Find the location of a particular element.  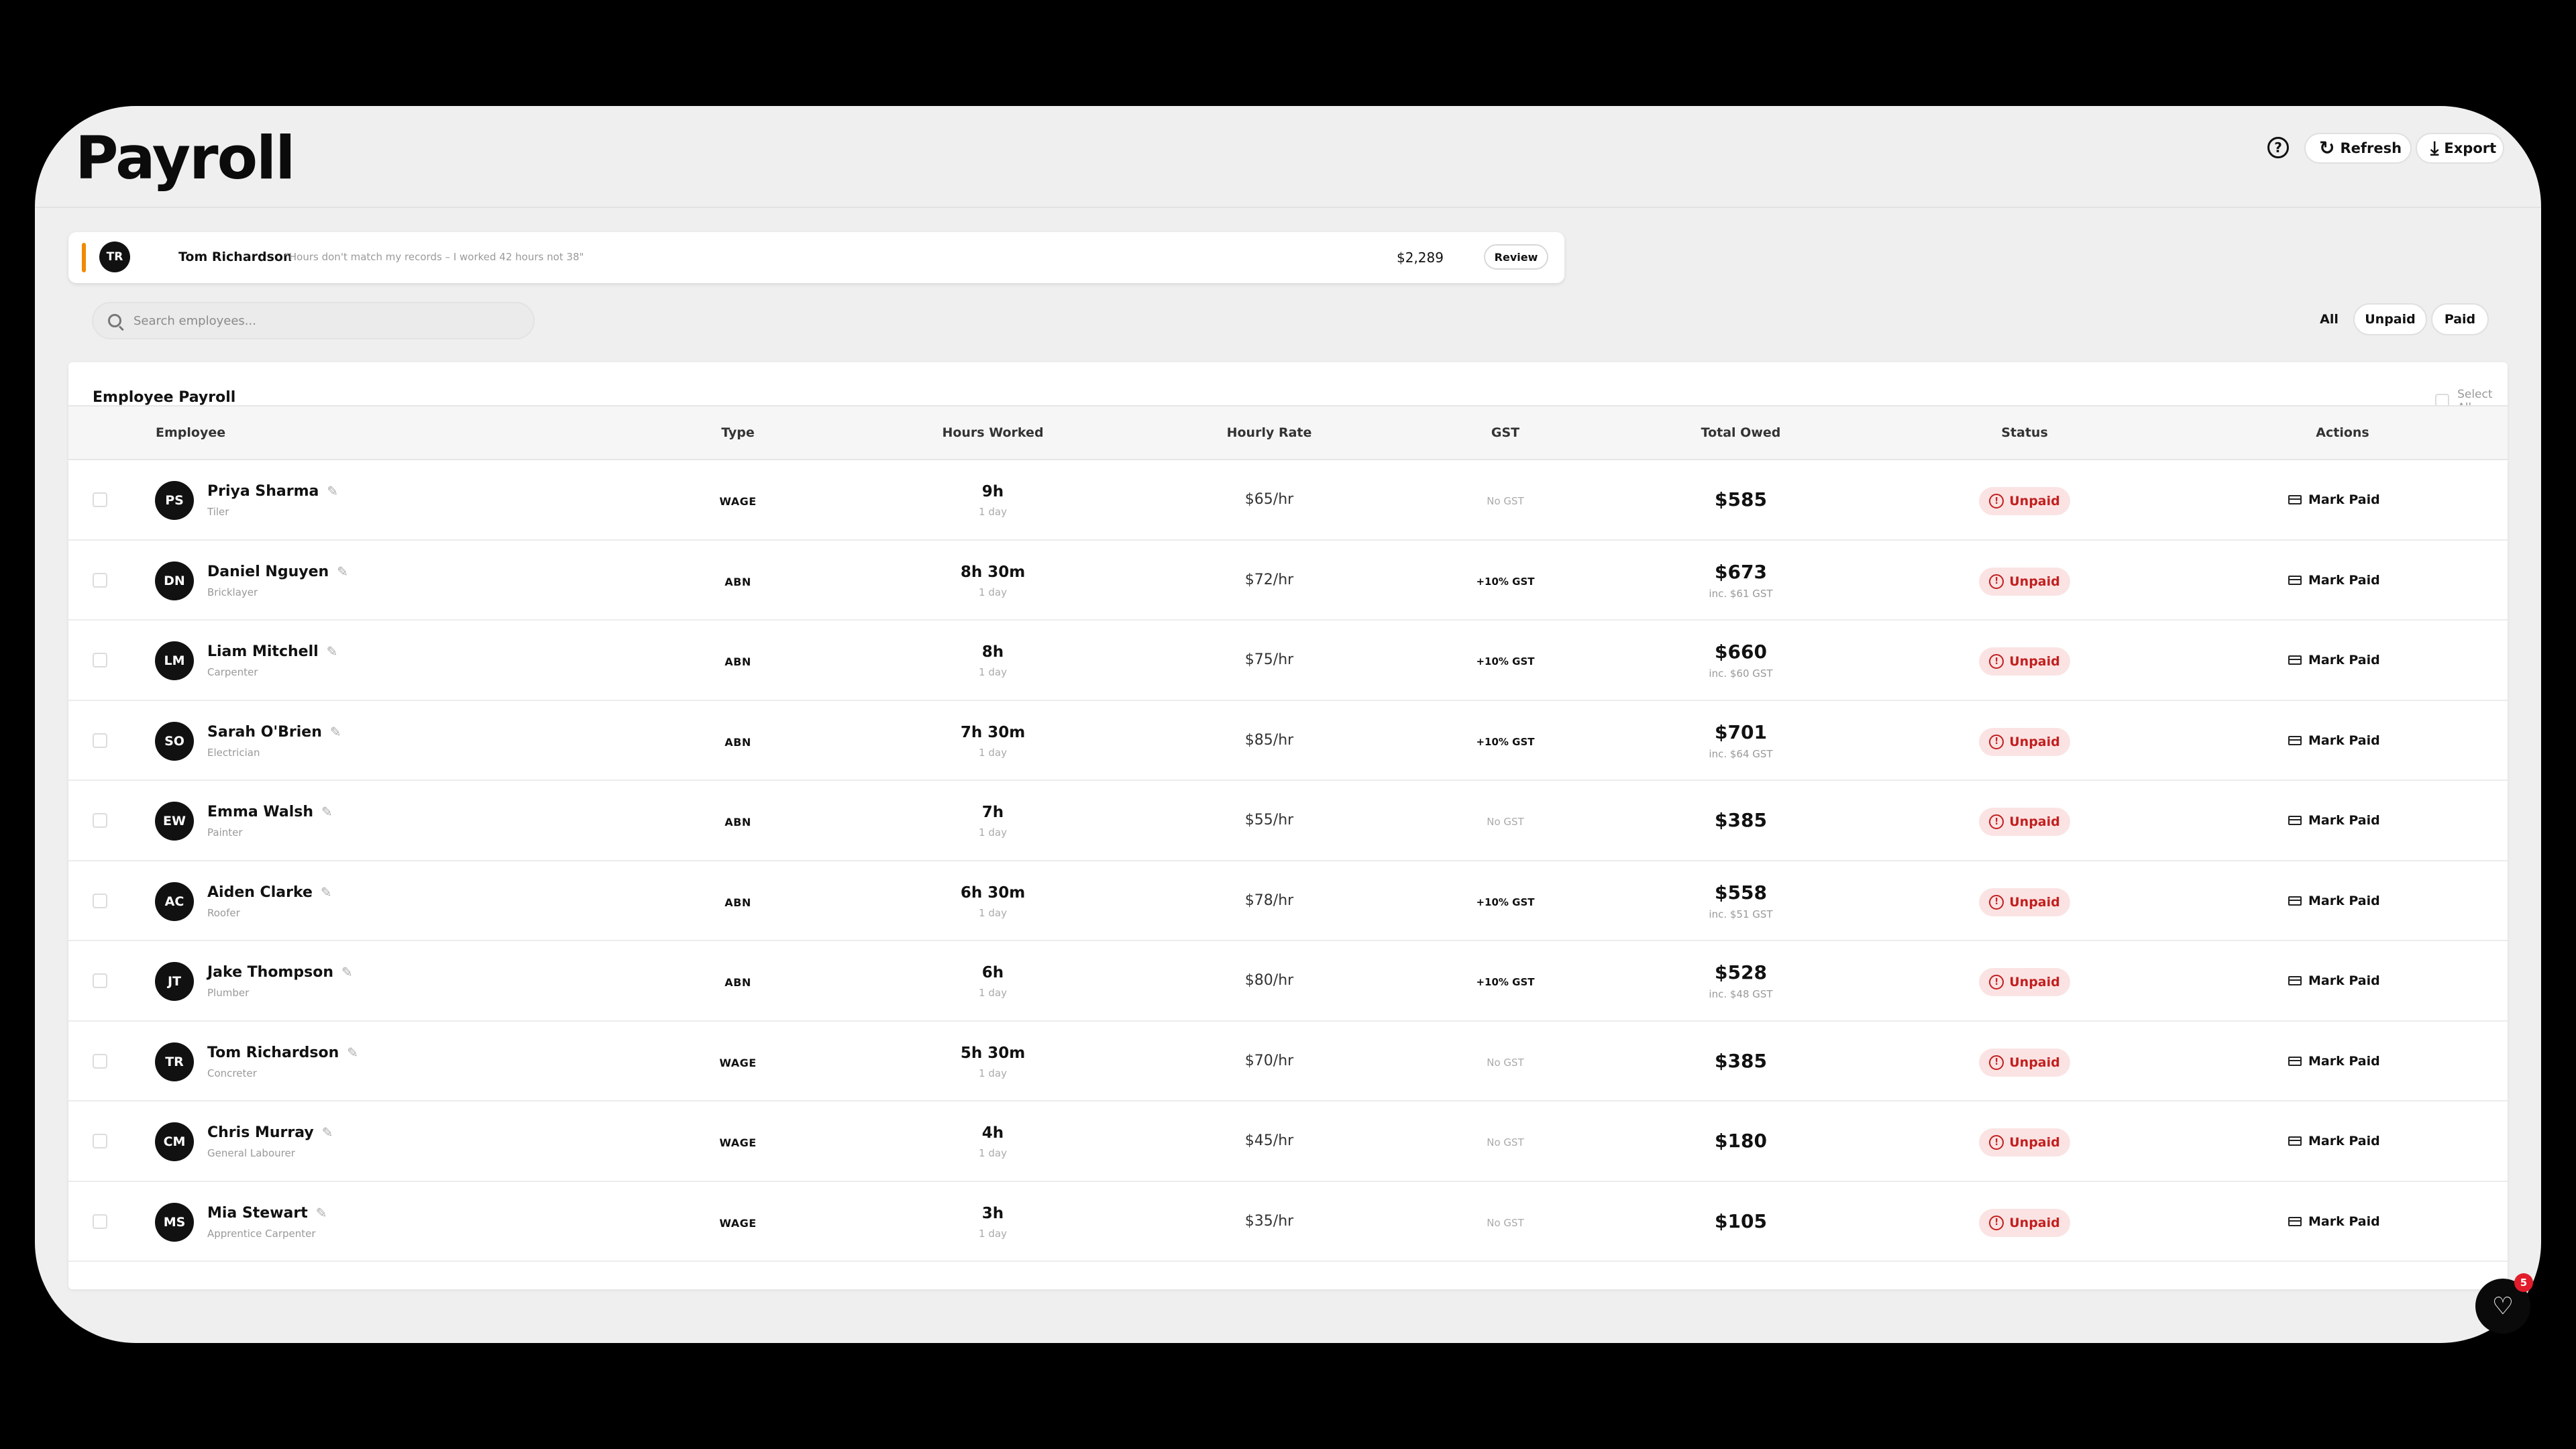

inc-gst-note: inc. $60 GST is located at coordinates (1741, 673).